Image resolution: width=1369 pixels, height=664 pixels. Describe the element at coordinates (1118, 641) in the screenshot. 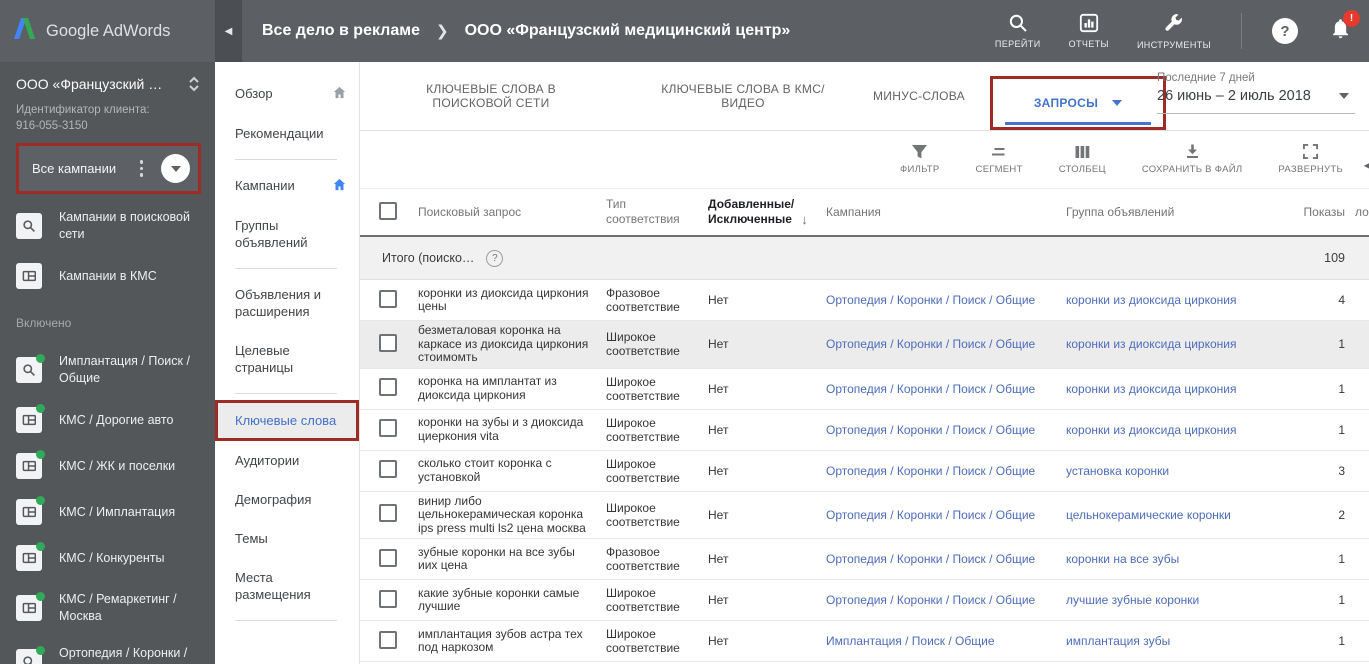

I see `ad-group-link: имплантация зубы` at that location.